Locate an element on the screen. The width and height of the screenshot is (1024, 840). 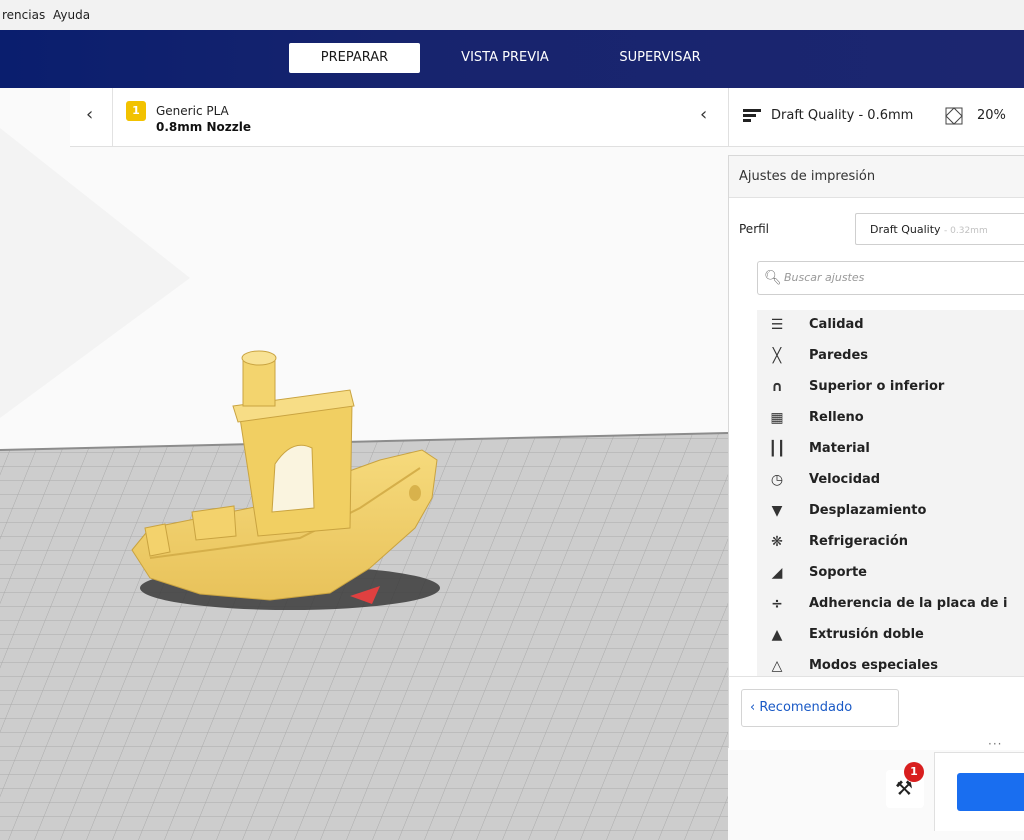
tab-prepare: PREPARAR is located at coordinates (354, 58).